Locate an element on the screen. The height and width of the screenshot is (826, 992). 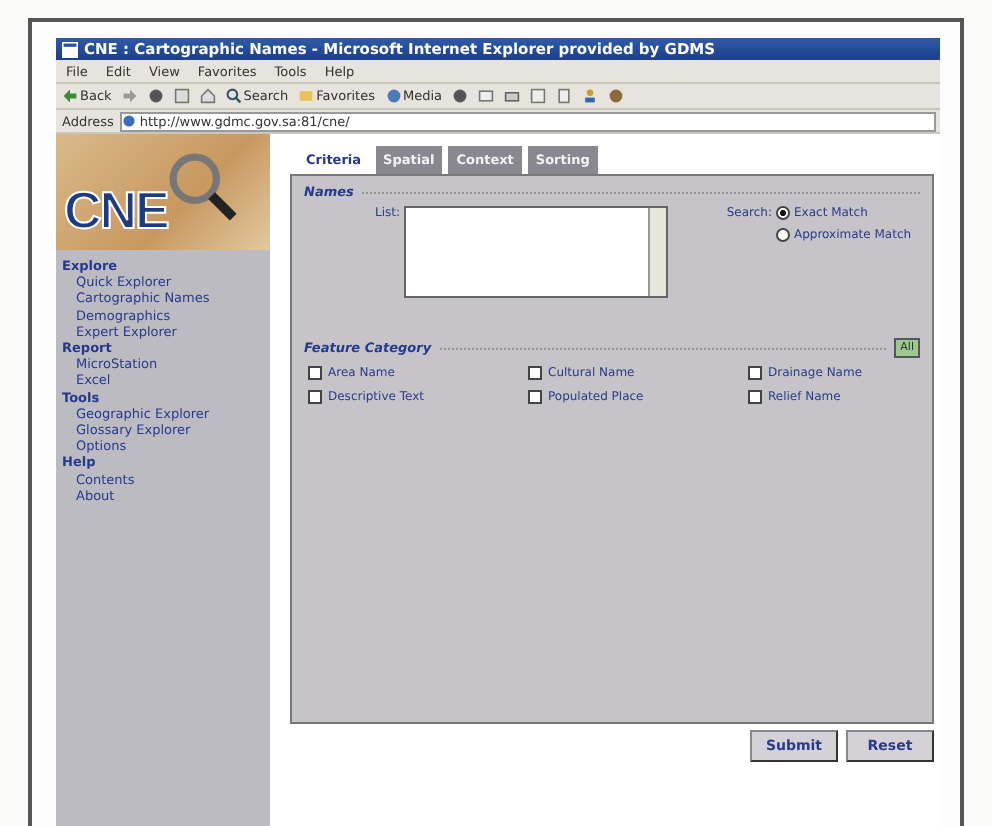
back-arrow-icon is located at coordinates (70, 96).